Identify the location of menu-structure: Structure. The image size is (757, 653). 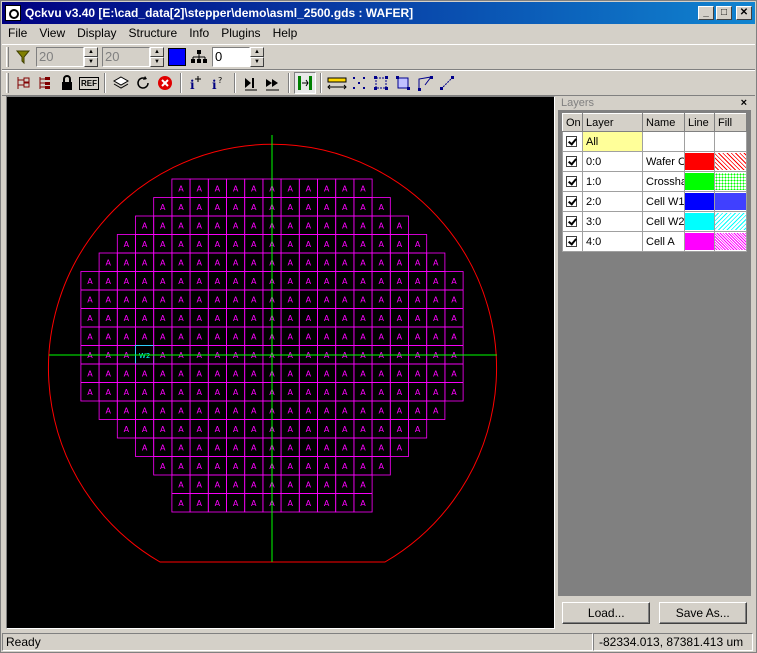
(153, 33).